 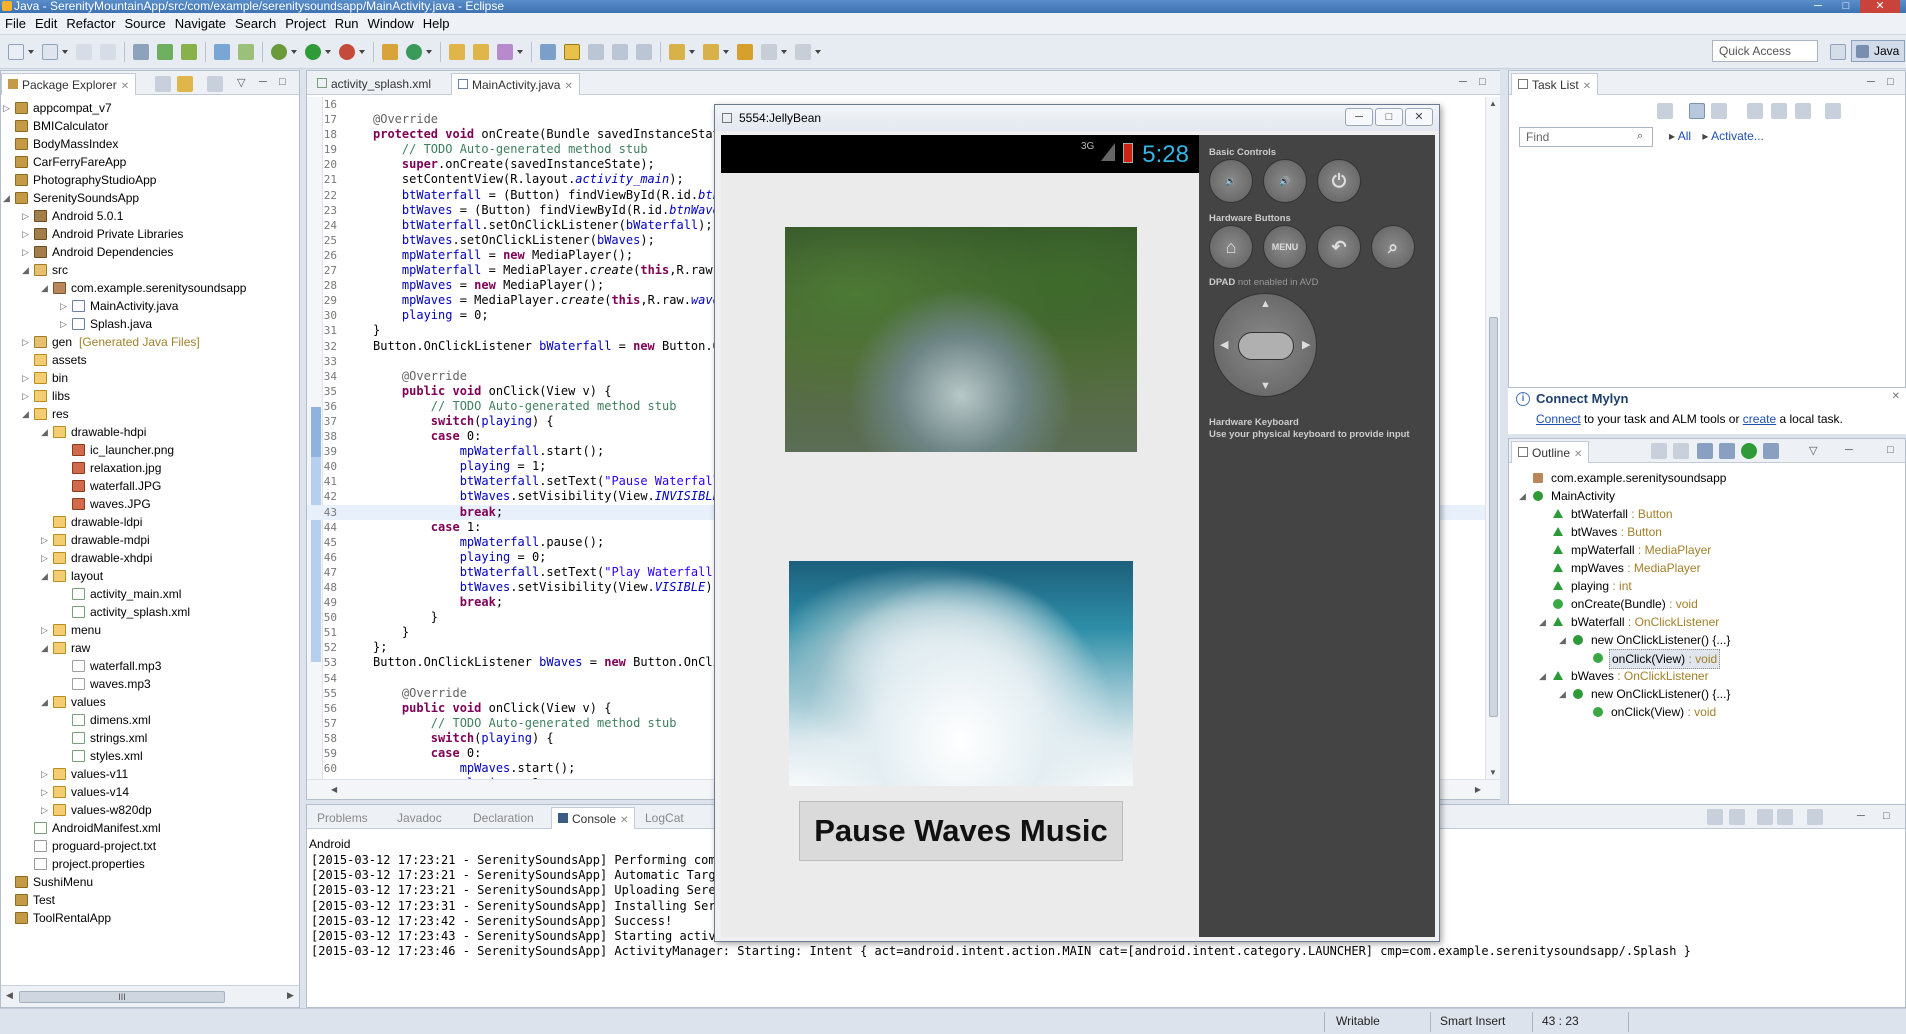 What do you see at coordinates (165, 51) in the screenshot?
I see `android-sdk-icon` at bounding box center [165, 51].